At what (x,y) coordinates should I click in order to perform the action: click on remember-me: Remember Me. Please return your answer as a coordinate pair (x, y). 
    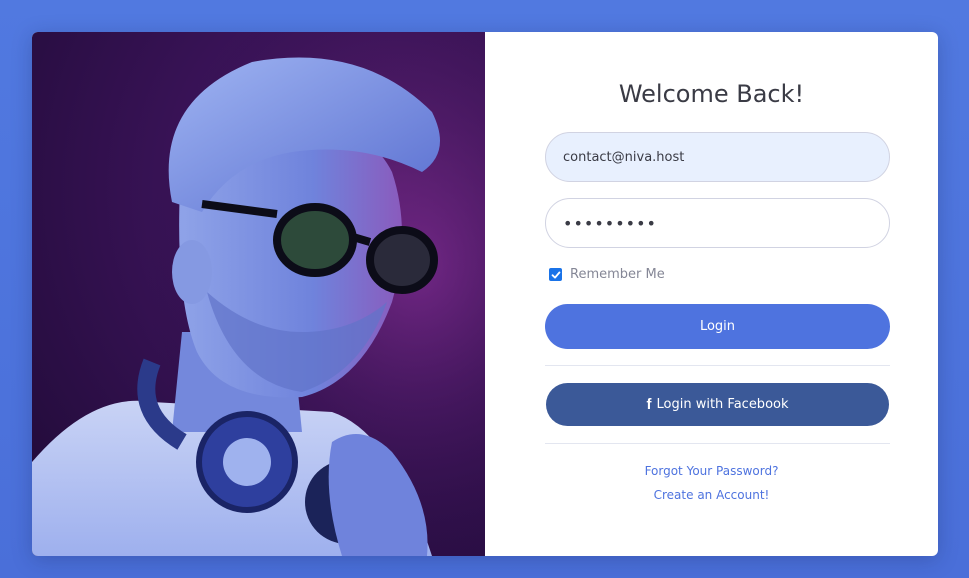
    Looking at the image, I should click on (607, 274).